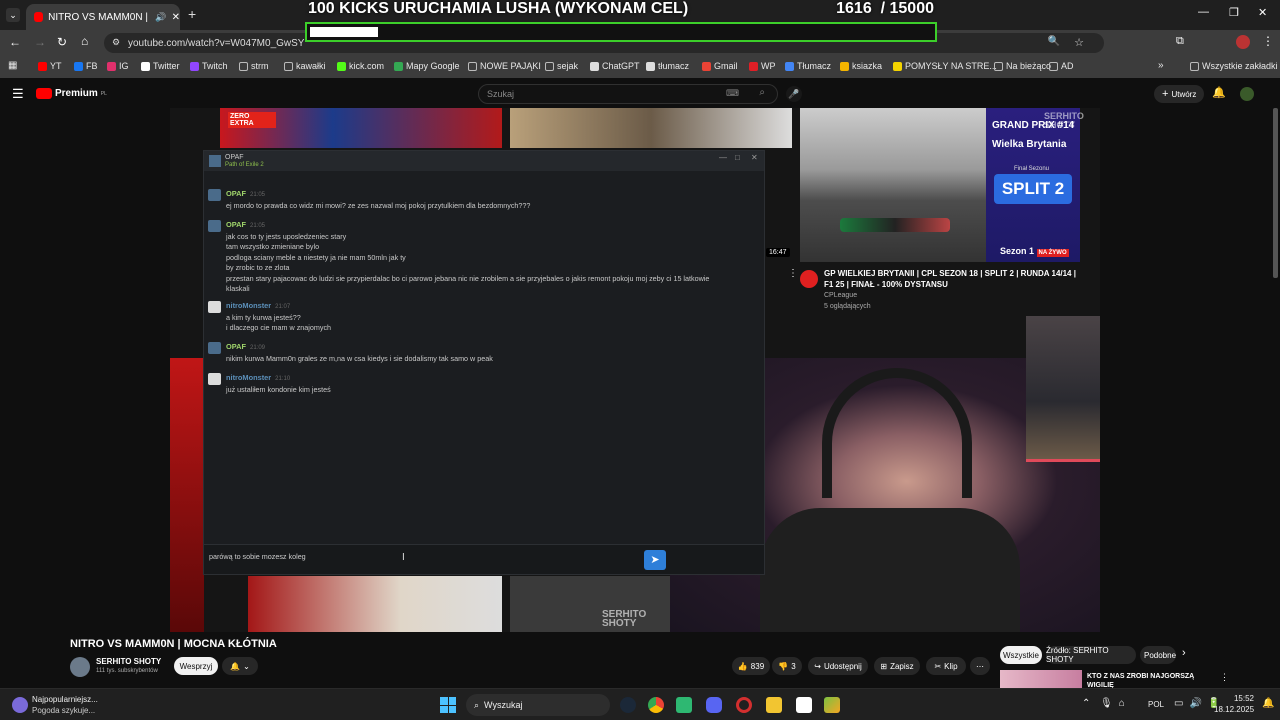  I want to click on zoom-icon: 🔍, so click(1054, 41).